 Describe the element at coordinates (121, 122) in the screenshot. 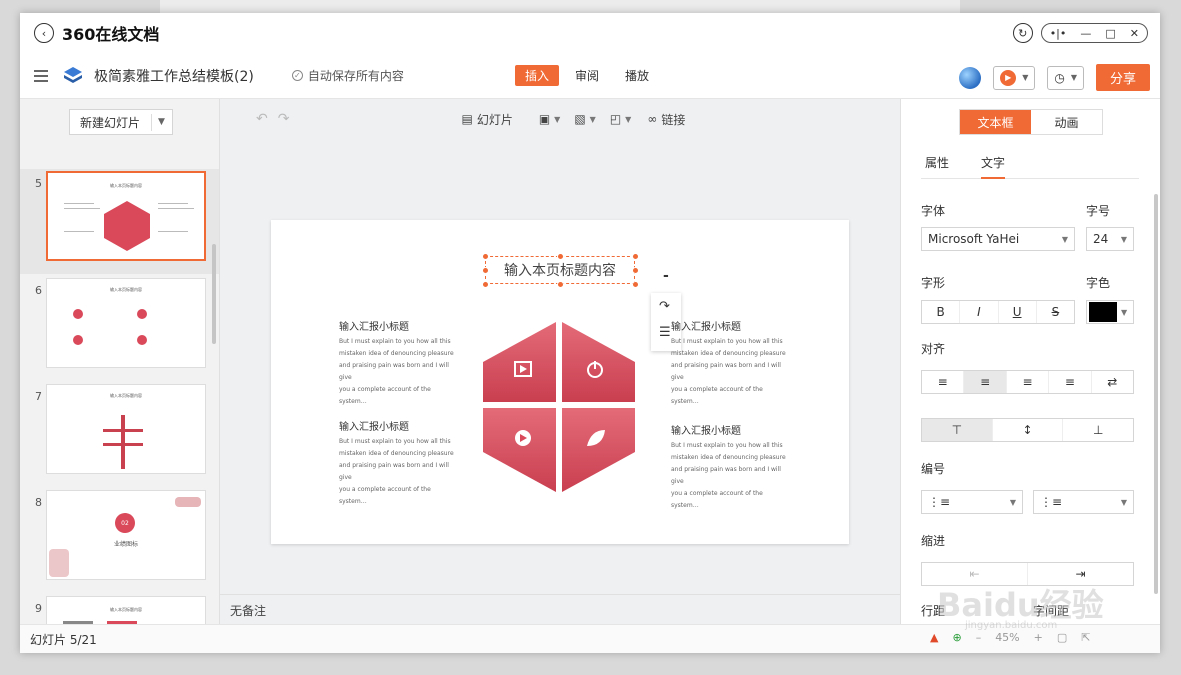

I see `new-slide-button: 新建幻灯片 ▼` at that location.